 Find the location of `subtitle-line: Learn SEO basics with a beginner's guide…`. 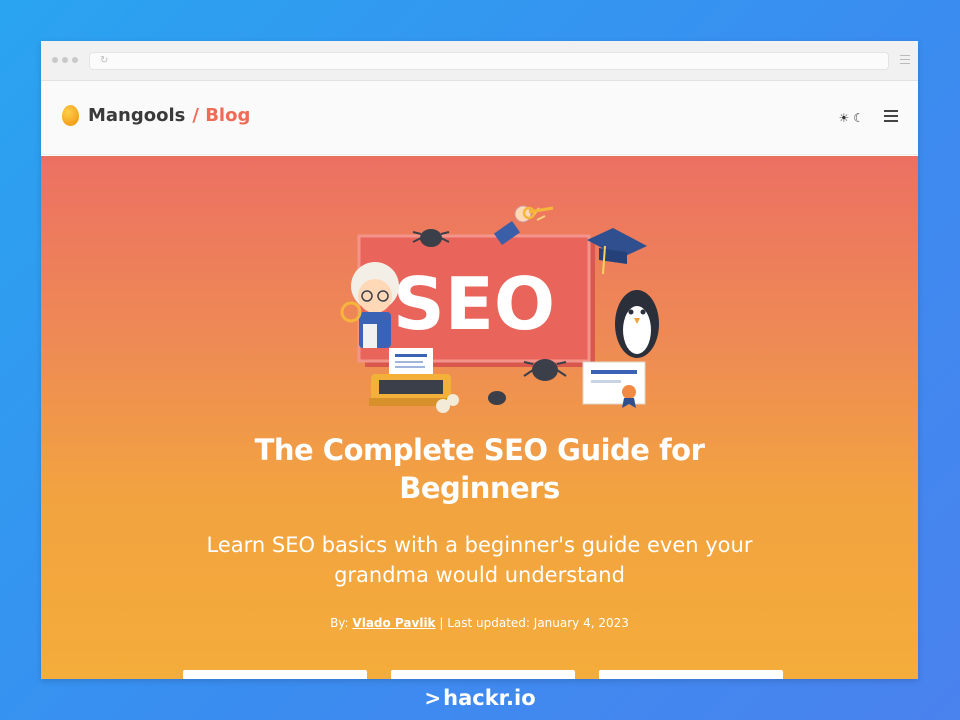

subtitle-line: Learn SEO basics with a beginner's guide… is located at coordinates (479, 545).